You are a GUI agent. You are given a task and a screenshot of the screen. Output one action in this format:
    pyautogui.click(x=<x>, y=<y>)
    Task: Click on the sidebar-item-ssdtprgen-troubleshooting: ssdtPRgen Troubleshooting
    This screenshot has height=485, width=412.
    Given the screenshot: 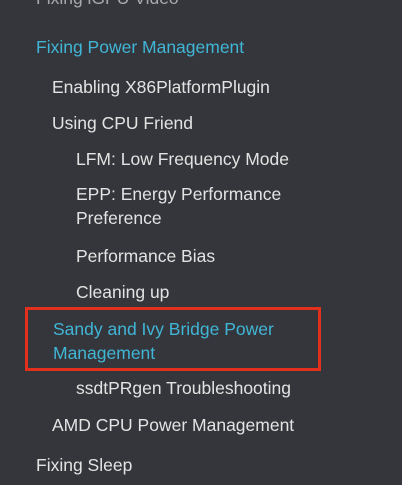 What is the action you would take?
    pyautogui.click(x=183, y=388)
    